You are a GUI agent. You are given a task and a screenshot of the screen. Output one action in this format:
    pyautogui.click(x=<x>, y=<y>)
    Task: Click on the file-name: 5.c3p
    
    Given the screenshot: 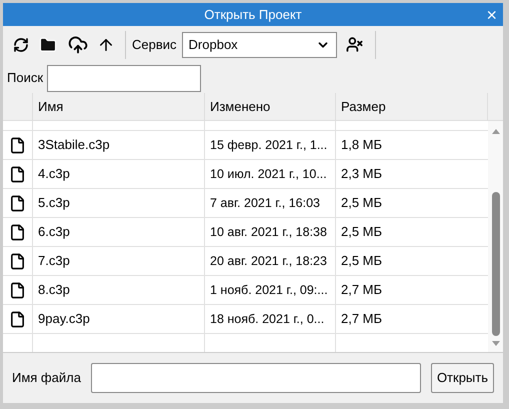 What is the action you would take?
    pyautogui.click(x=119, y=203)
    